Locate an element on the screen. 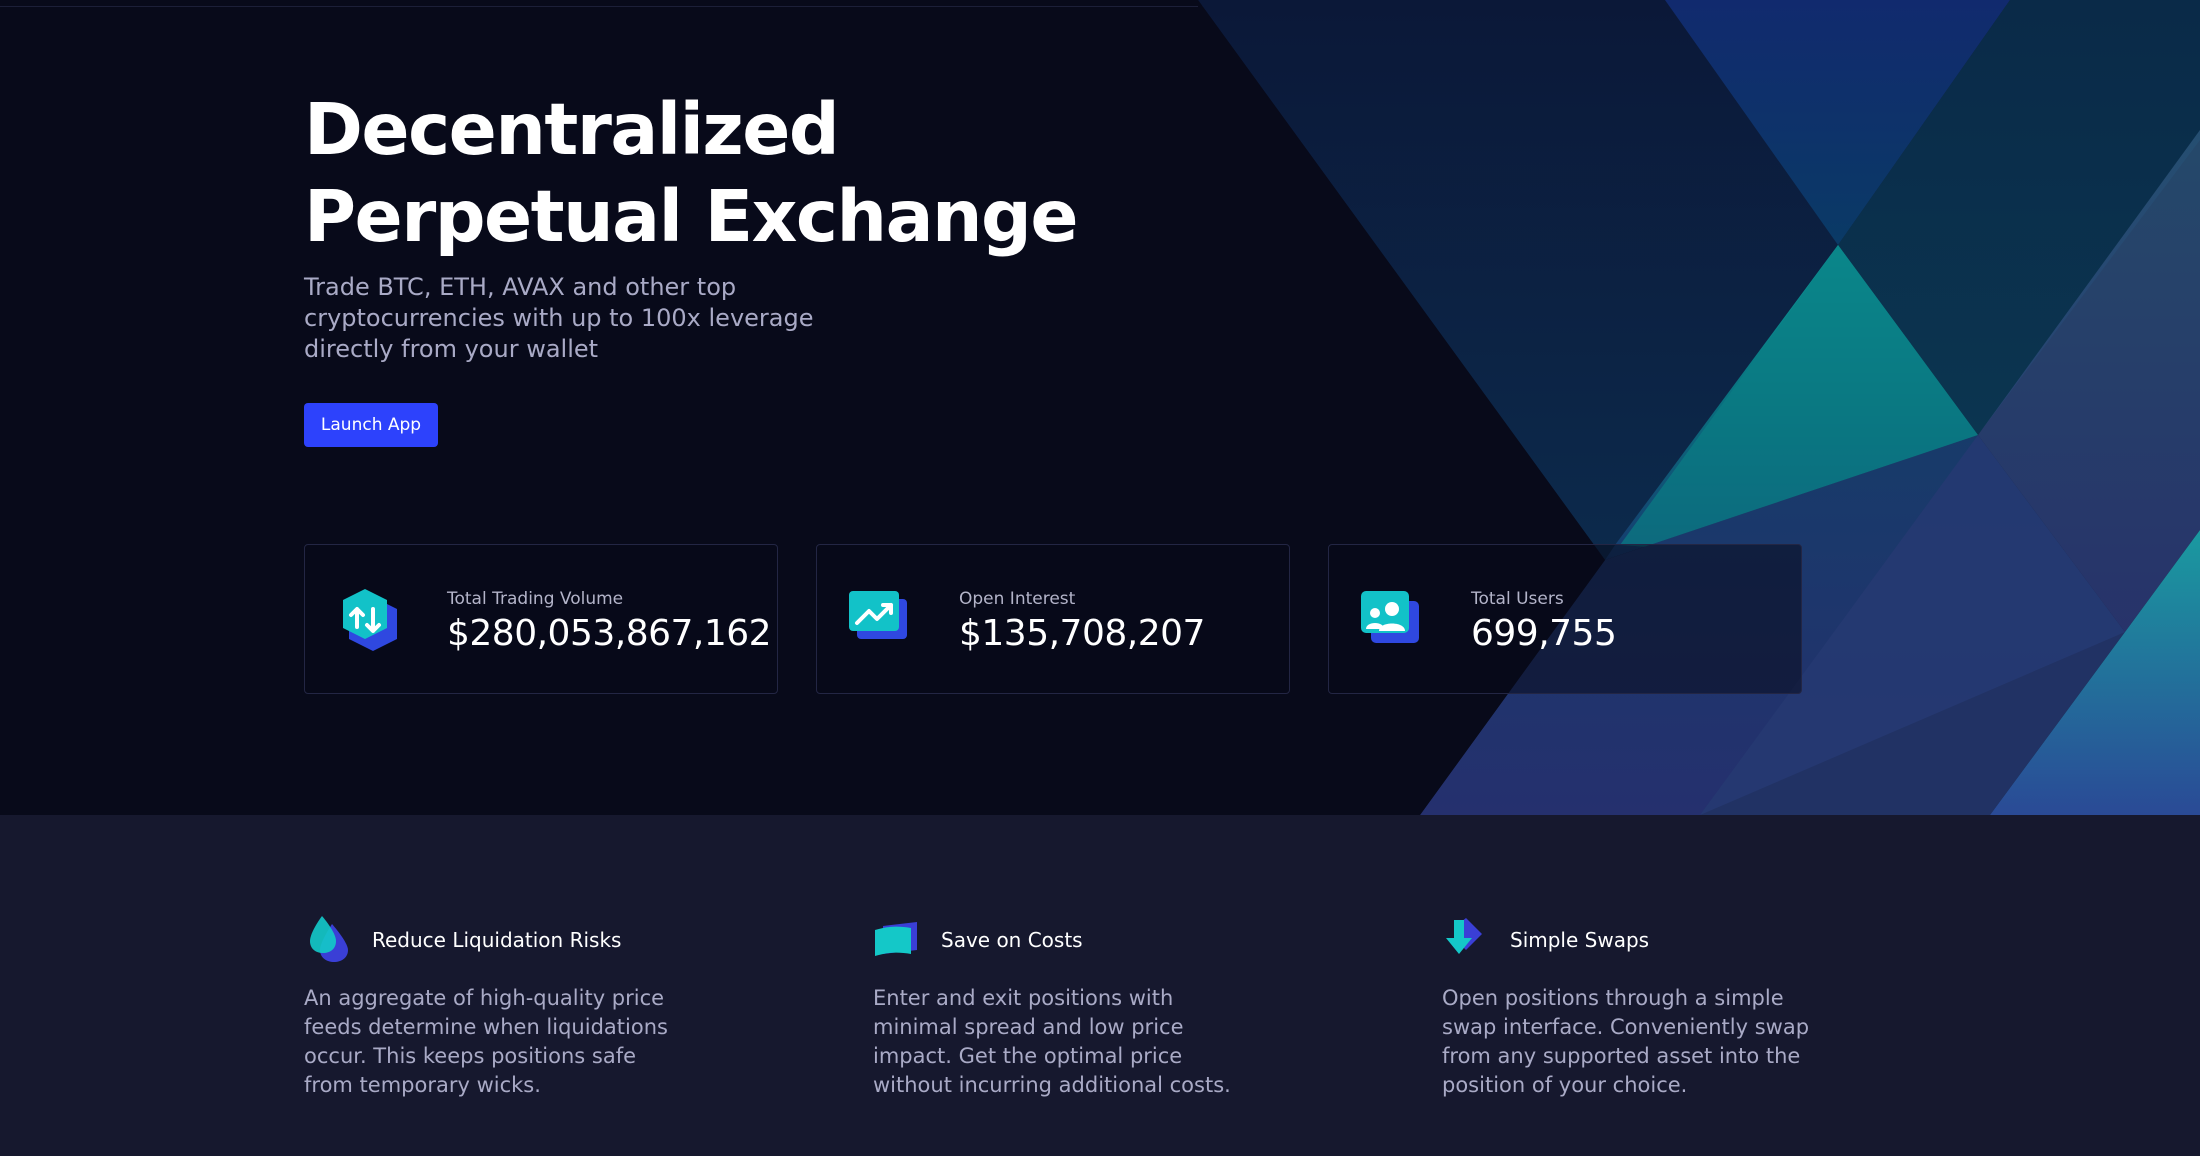  launch-app-button: Launch App is located at coordinates (371, 425).